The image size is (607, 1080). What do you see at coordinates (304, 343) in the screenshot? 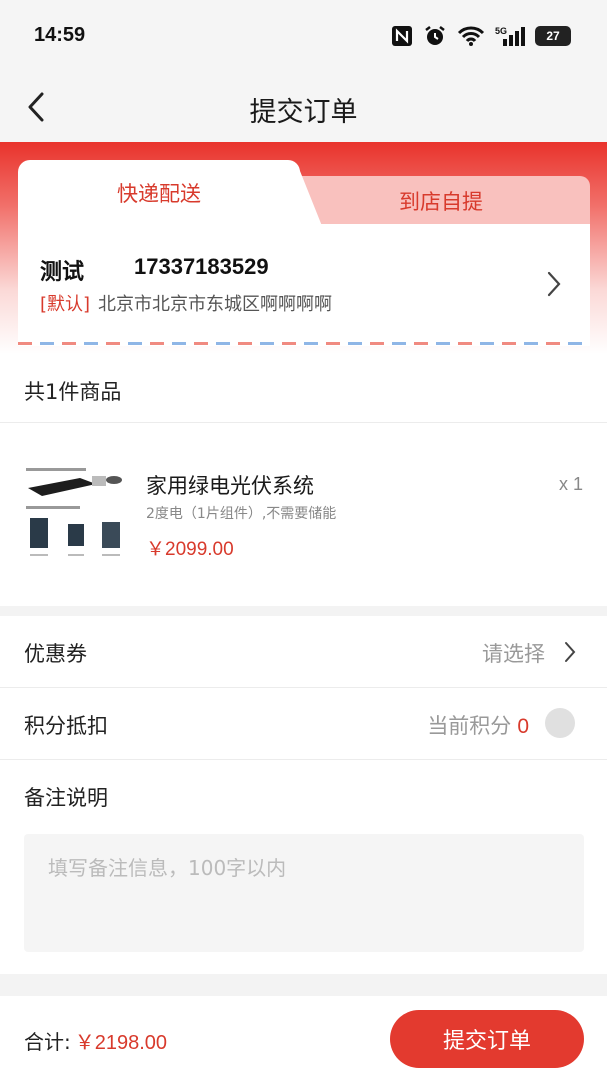
I see `address-divider` at bounding box center [304, 343].